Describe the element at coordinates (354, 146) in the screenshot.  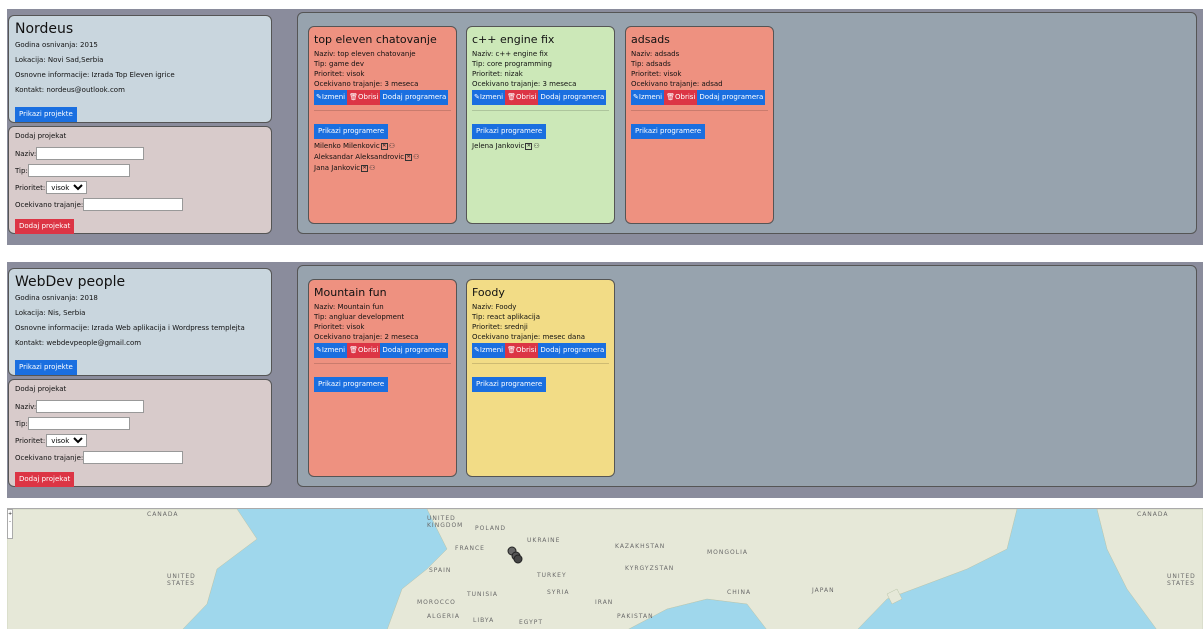
I see `programmer-item: Milenko Milenkovic ✕ ⚇` at that location.